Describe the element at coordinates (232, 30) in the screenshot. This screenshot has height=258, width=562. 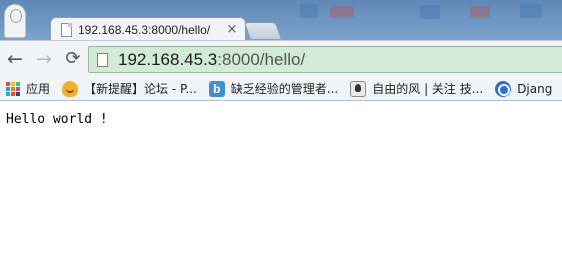
I see `tab-close-icon: ×` at that location.